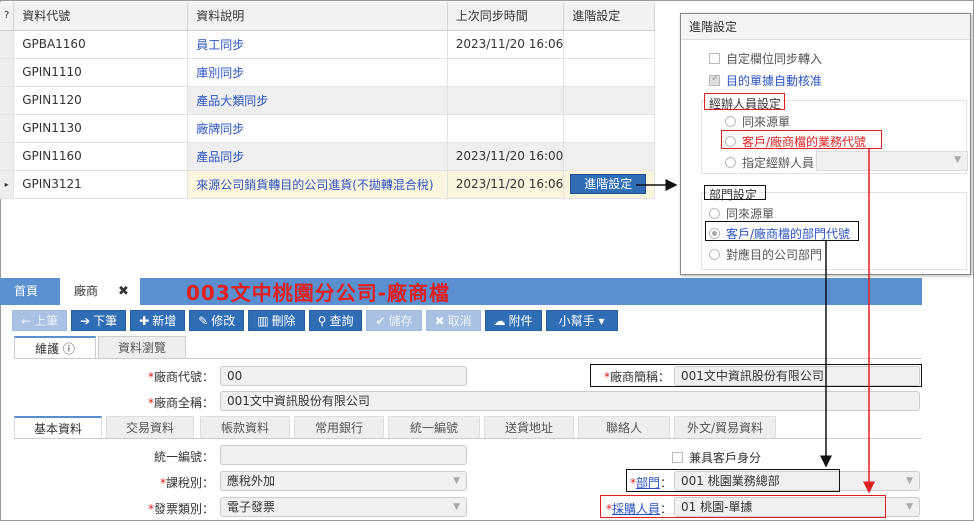  What do you see at coordinates (765, 58) in the screenshot?
I see `option-custom-field-sync: 自定欄位同步轉入` at bounding box center [765, 58].